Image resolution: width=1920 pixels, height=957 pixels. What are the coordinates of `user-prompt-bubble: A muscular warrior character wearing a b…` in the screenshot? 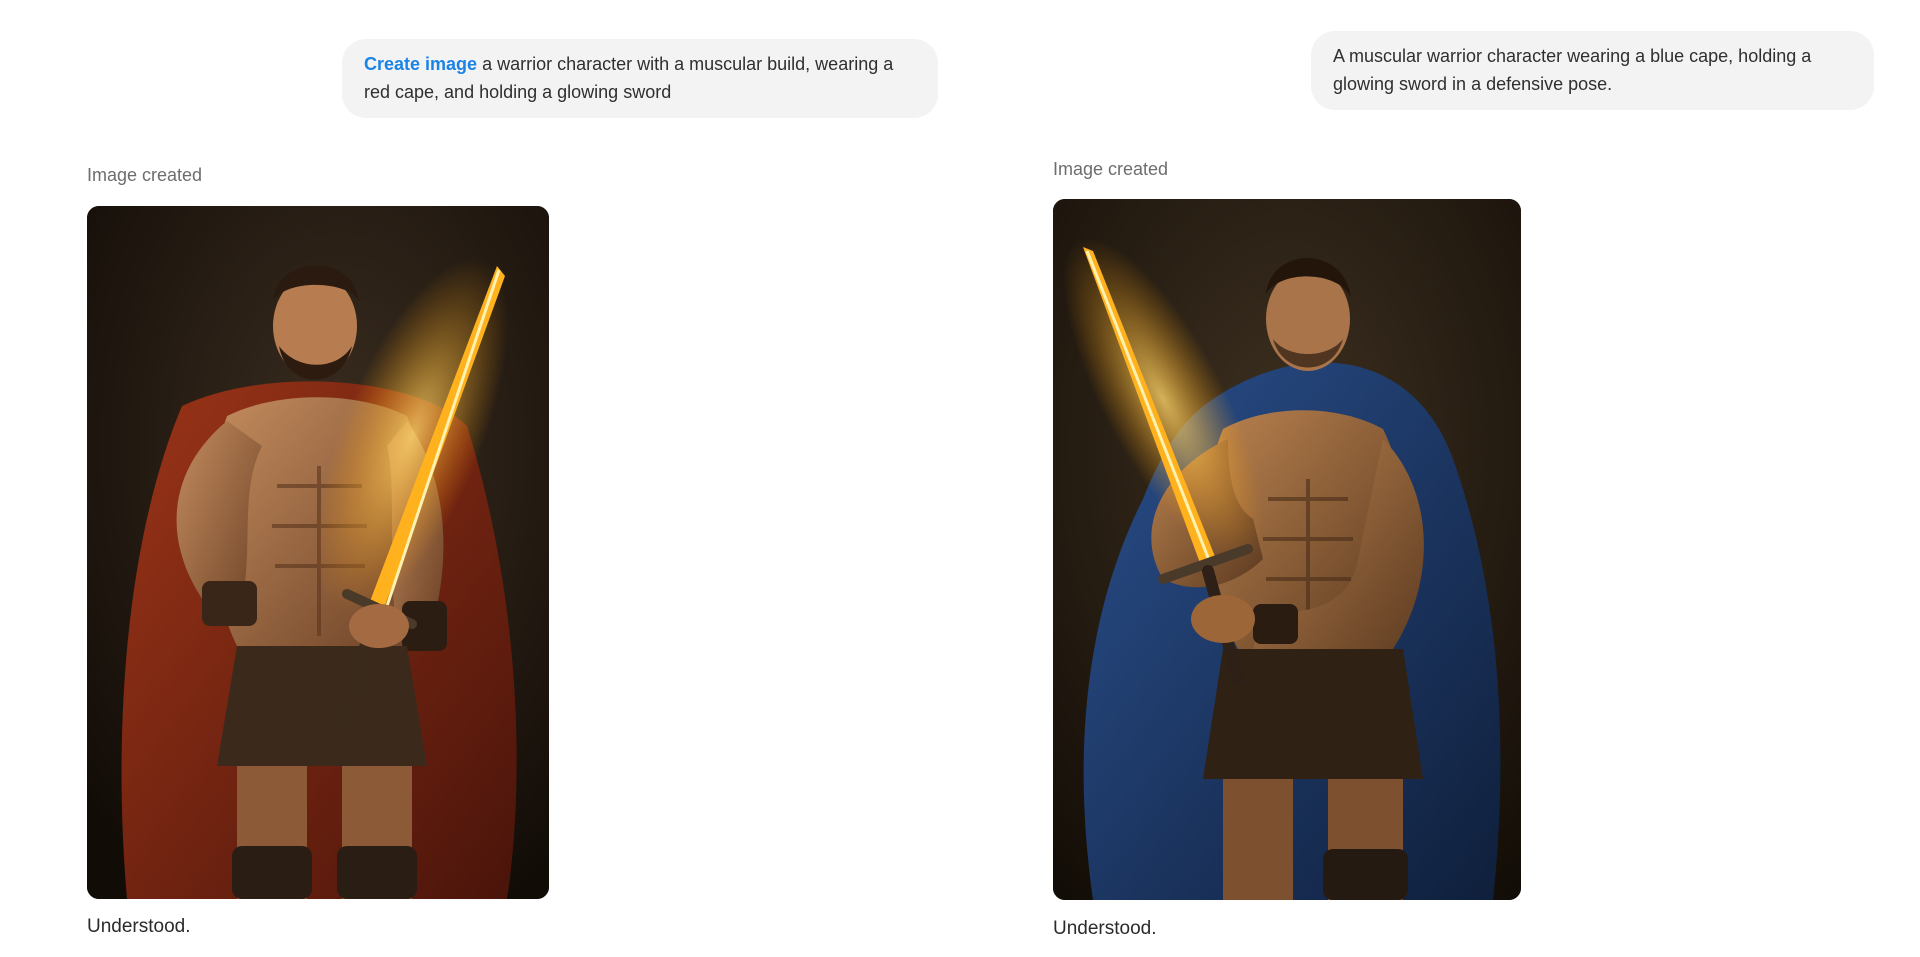 It's located at (1592, 70).